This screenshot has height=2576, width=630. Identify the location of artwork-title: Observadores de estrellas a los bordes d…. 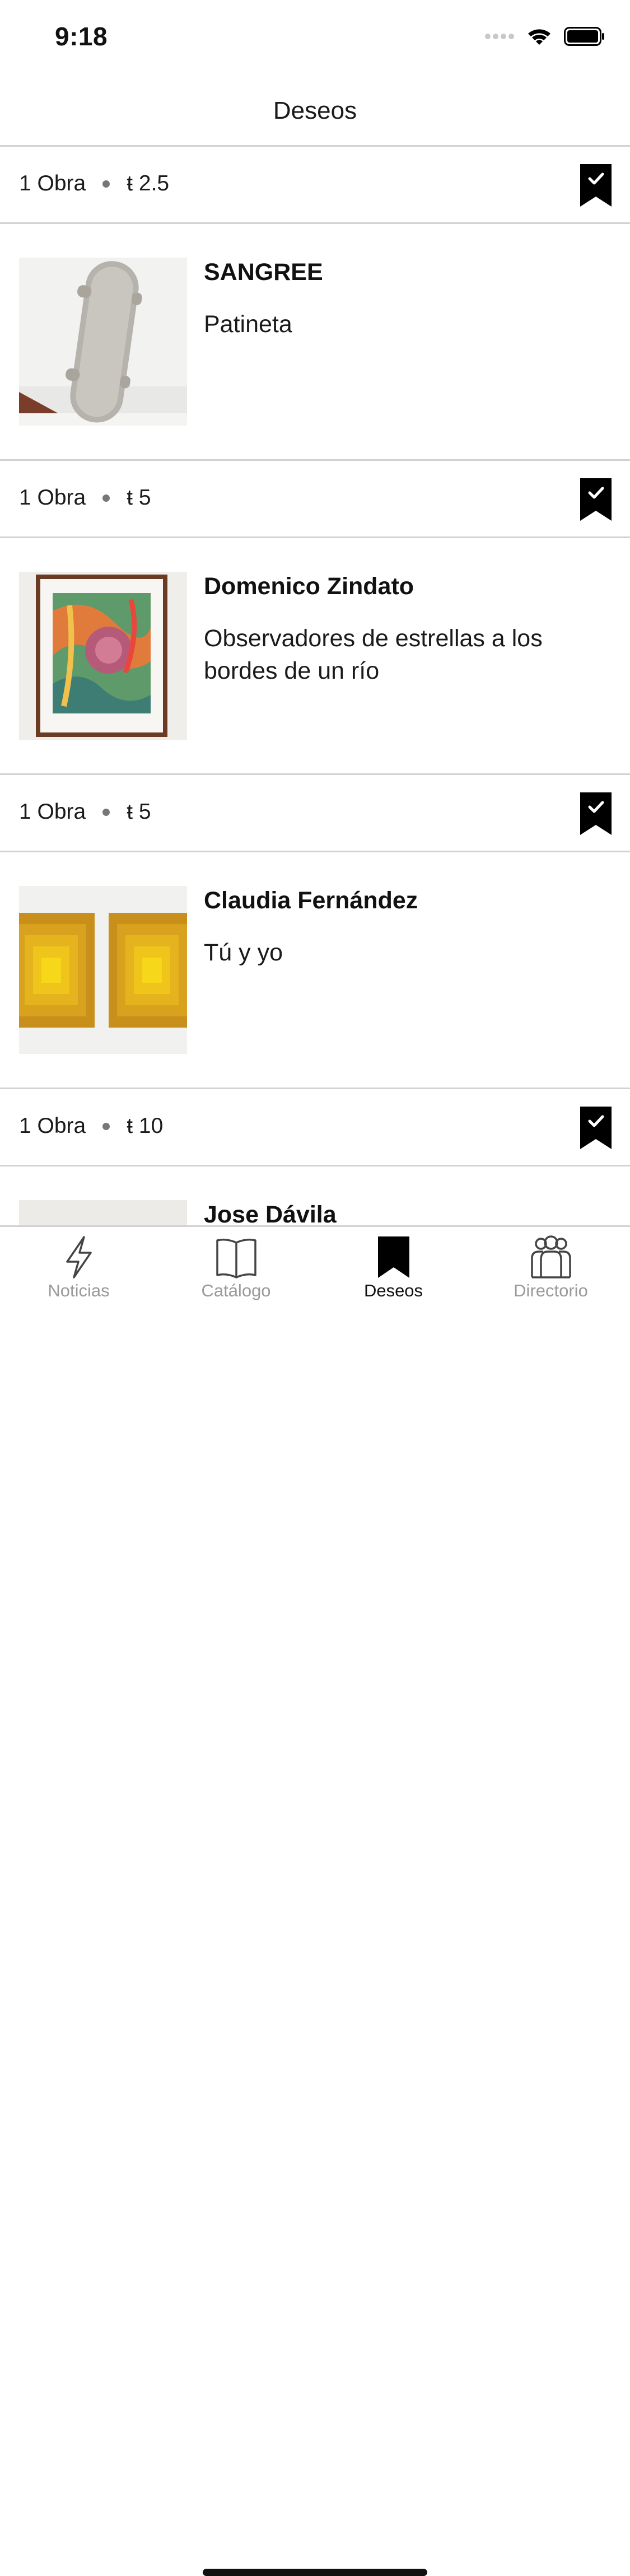
(374, 655).